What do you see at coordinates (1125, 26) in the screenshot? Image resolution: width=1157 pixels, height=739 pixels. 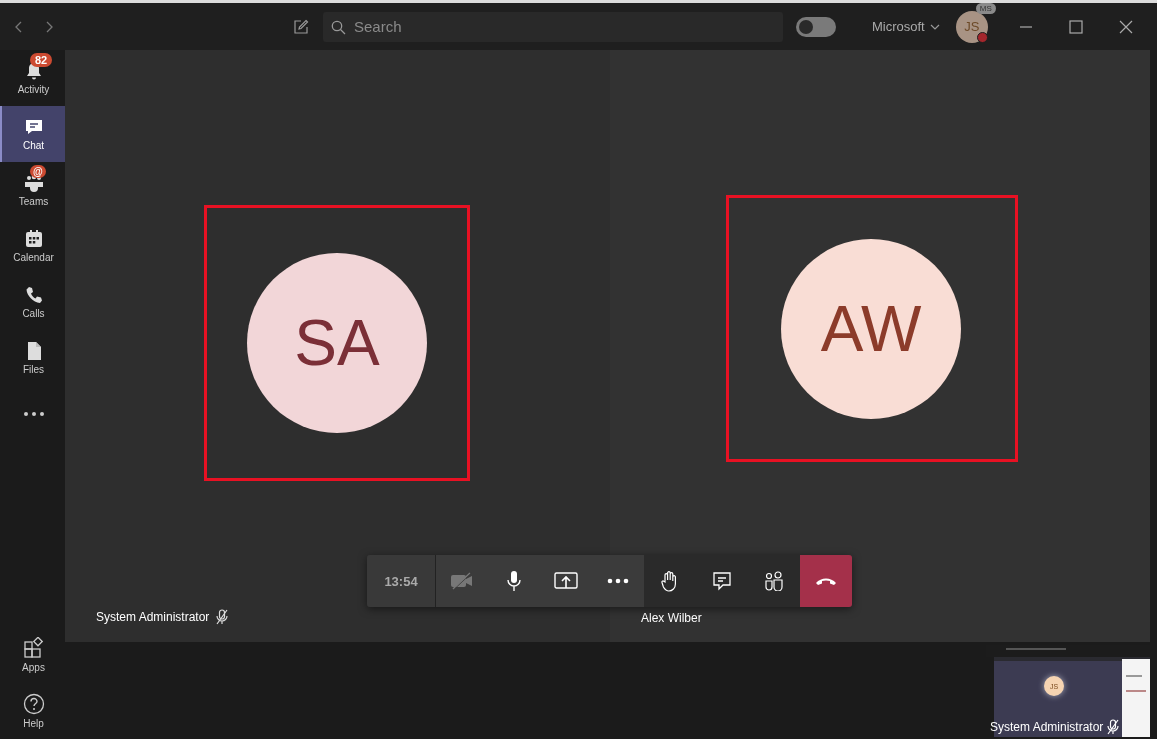 I see `close-icon` at bounding box center [1125, 26].